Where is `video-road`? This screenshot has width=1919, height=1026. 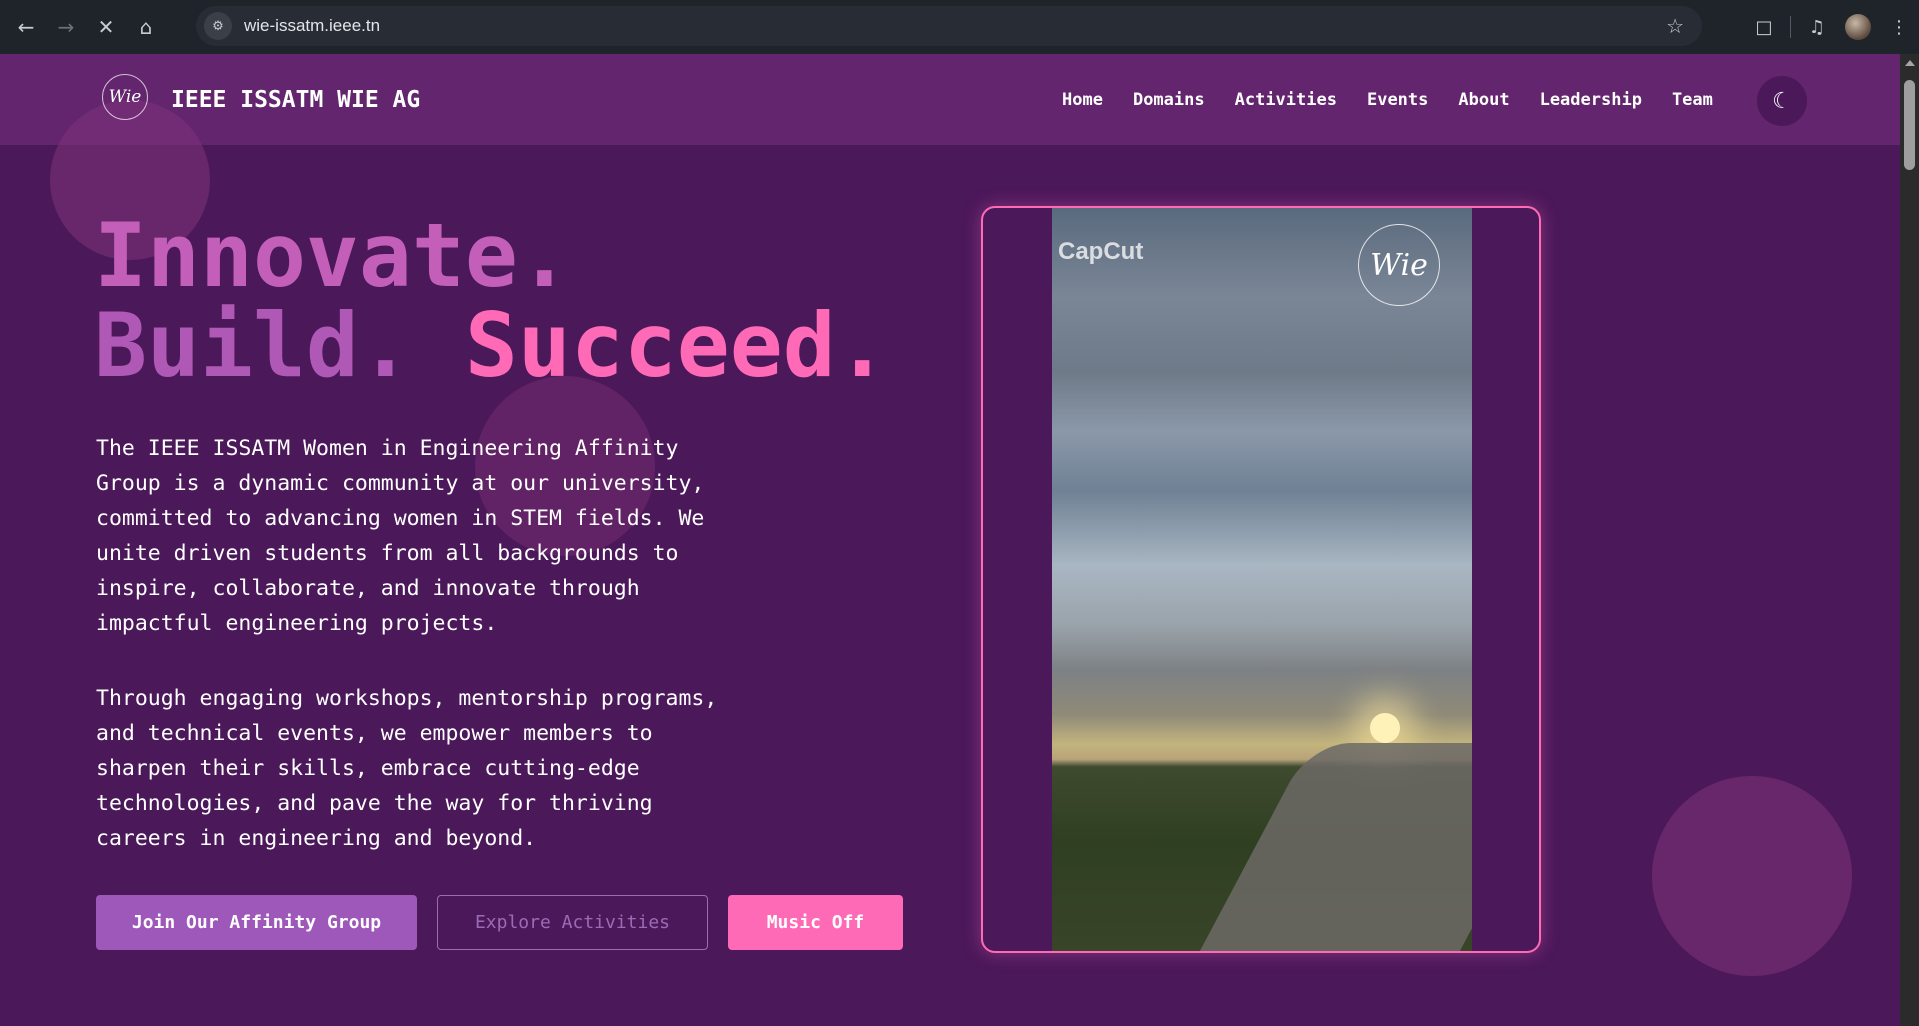 video-road is located at coordinates (1332, 847).